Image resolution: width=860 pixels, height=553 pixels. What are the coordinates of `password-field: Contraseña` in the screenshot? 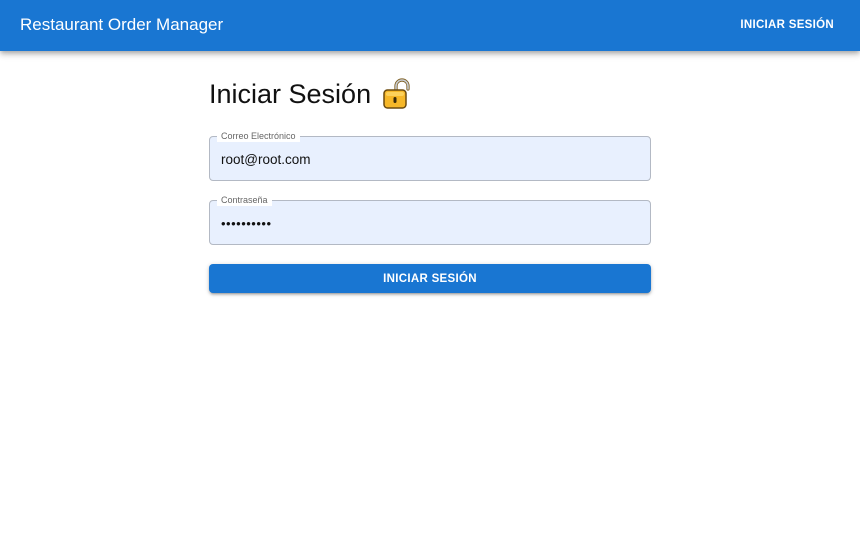 It's located at (430, 219).